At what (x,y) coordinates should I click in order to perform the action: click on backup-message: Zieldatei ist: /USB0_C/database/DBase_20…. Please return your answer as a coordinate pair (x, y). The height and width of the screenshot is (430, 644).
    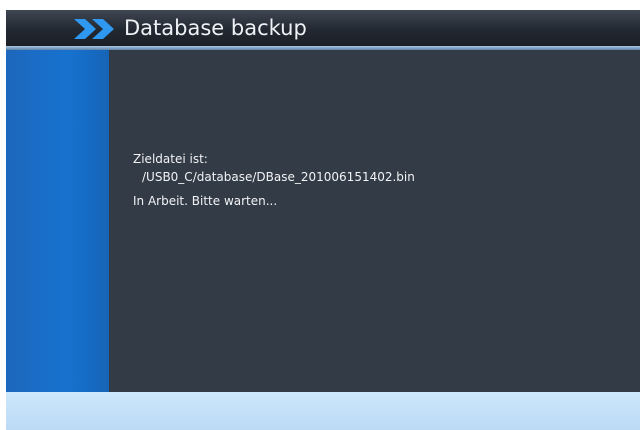
    Looking at the image, I should click on (274, 180).